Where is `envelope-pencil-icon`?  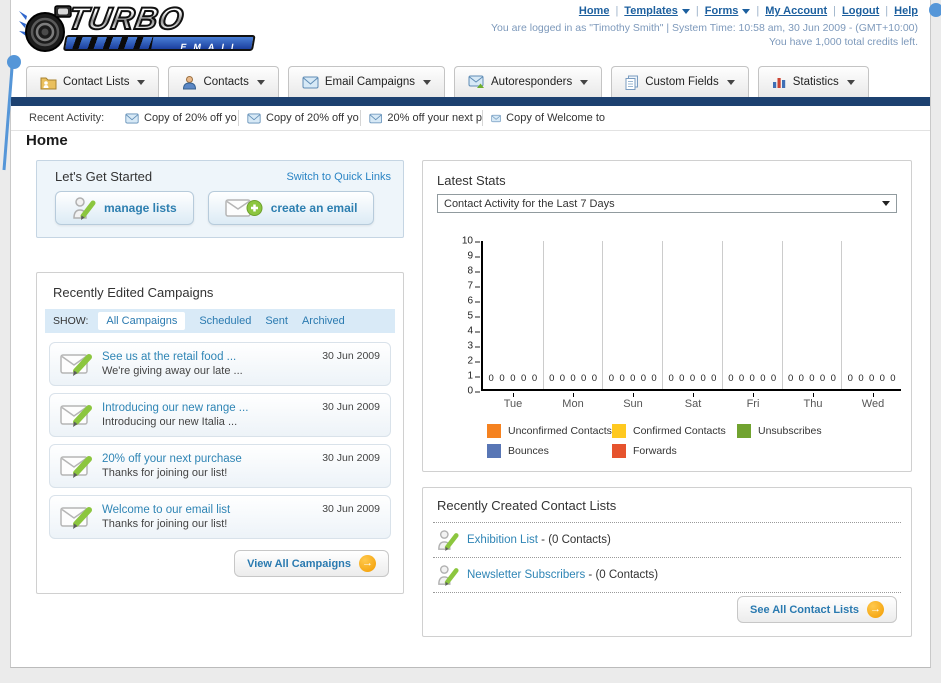 envelope-pencil-icon is located at coordinates (76, 517).